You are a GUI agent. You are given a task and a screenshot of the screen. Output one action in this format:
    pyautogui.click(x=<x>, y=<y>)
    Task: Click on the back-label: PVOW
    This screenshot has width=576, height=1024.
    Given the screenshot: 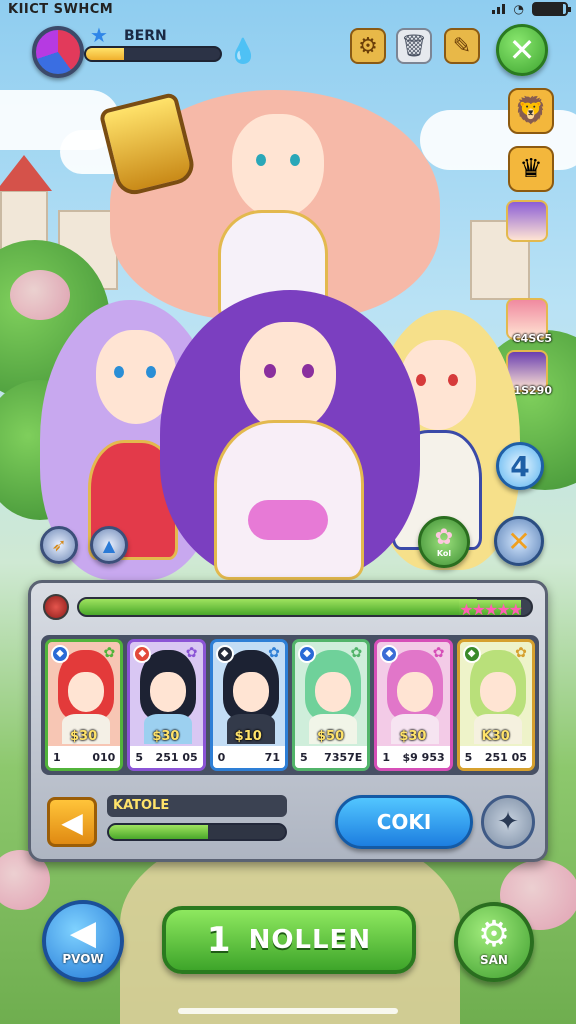 What is the action you would take?
    pyautogui.click(x=83, y=959)
    